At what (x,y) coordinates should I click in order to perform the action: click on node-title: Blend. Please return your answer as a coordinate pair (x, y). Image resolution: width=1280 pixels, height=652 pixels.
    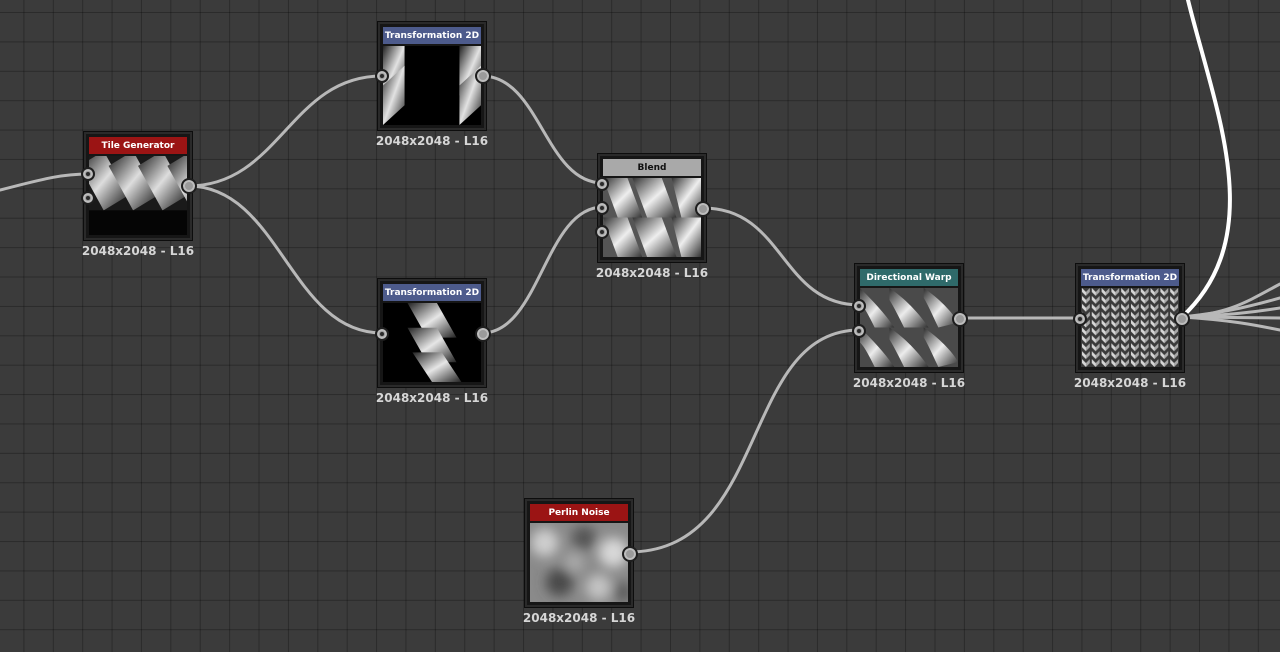
    Looking at the image, I should click on (652, 167).